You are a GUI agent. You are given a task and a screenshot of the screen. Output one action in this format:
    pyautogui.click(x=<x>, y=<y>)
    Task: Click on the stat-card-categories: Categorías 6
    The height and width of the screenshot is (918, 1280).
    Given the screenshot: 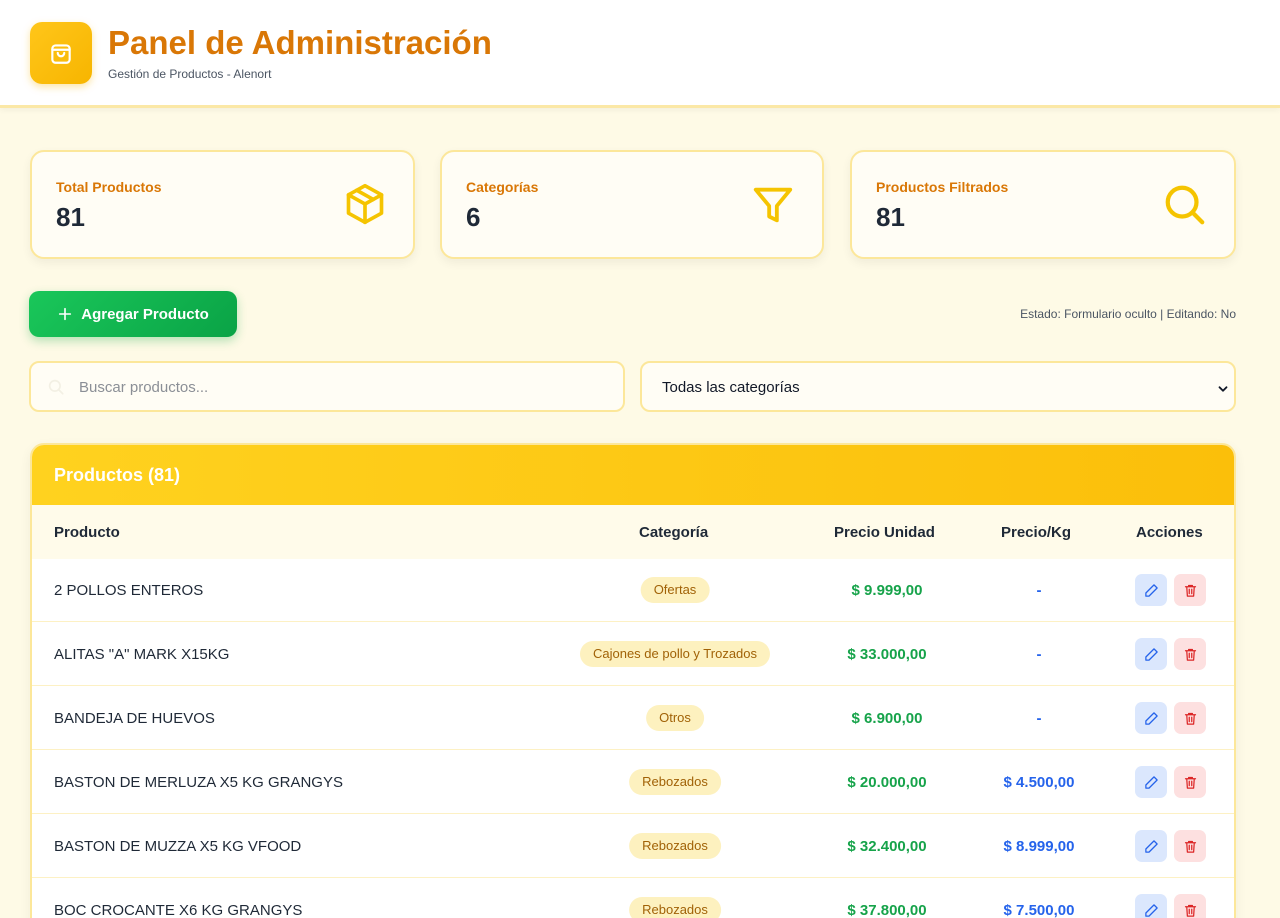 What is the action you would take?
    pyautogui.click(x=632, y=204)
    